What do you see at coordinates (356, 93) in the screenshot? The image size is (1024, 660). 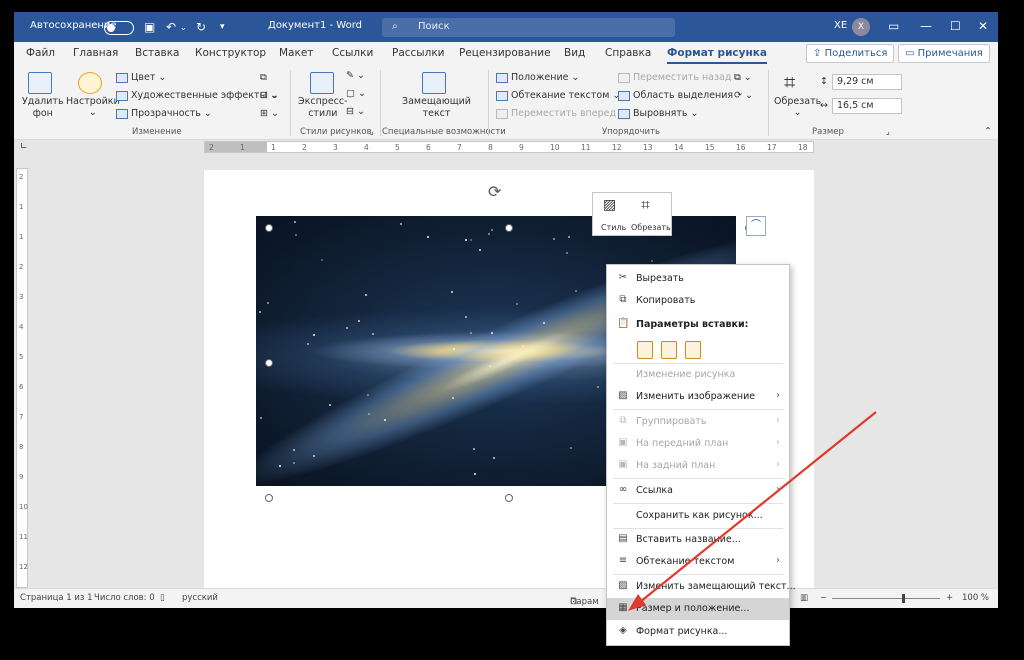 I see `picture-effects-icon: ▢ ⌄` at bounding box center [356, 93].